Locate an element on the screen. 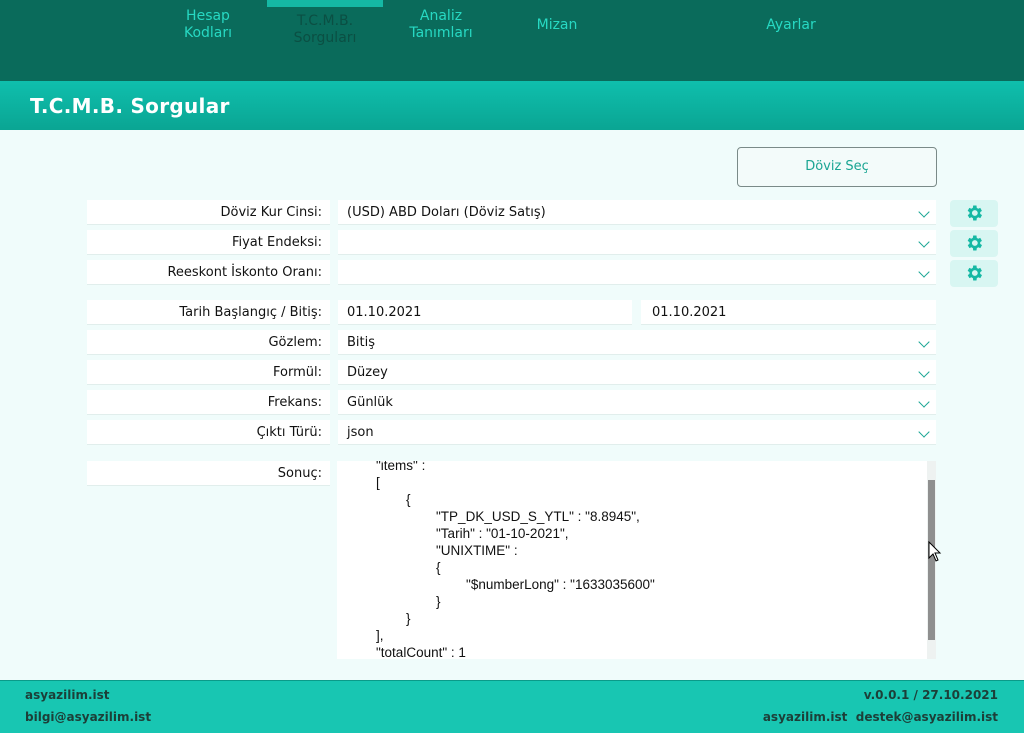  doviz-sec-button: Döviz Seç is located at coordinates (837, 167).